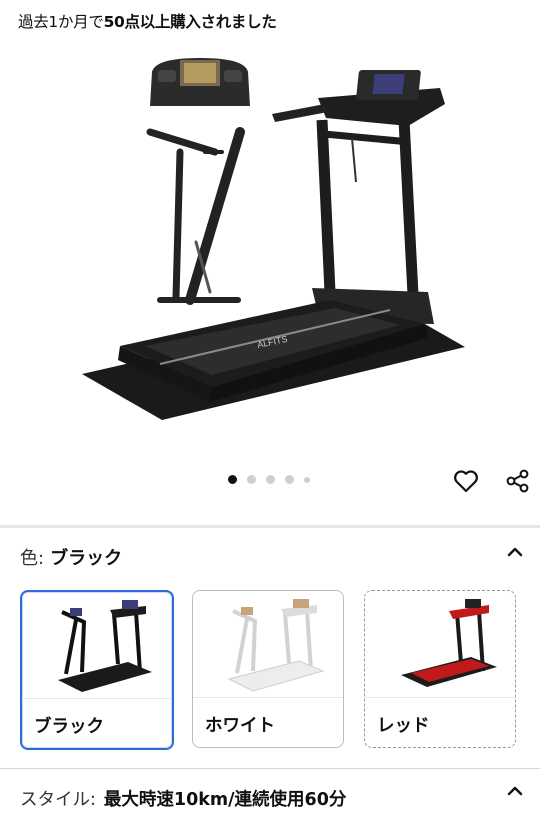 This screenshot has width=540, height=826. Describe the element at coordinates (449, 643) in the screenshot. I see `red-treadmill-thumbnail` at that location.